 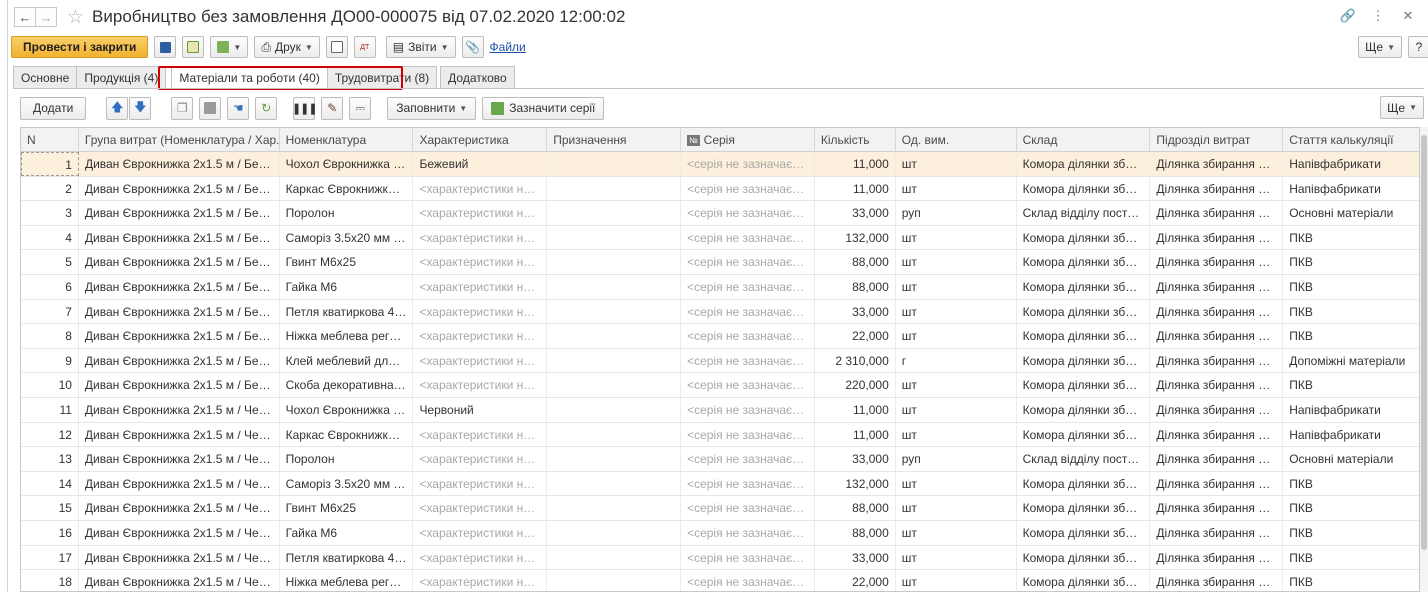 What do you see at coordinates (1378, 16) in the screenshot?
I see `more-vertical-icon: ⋮` at bounding box center [1378, 16].